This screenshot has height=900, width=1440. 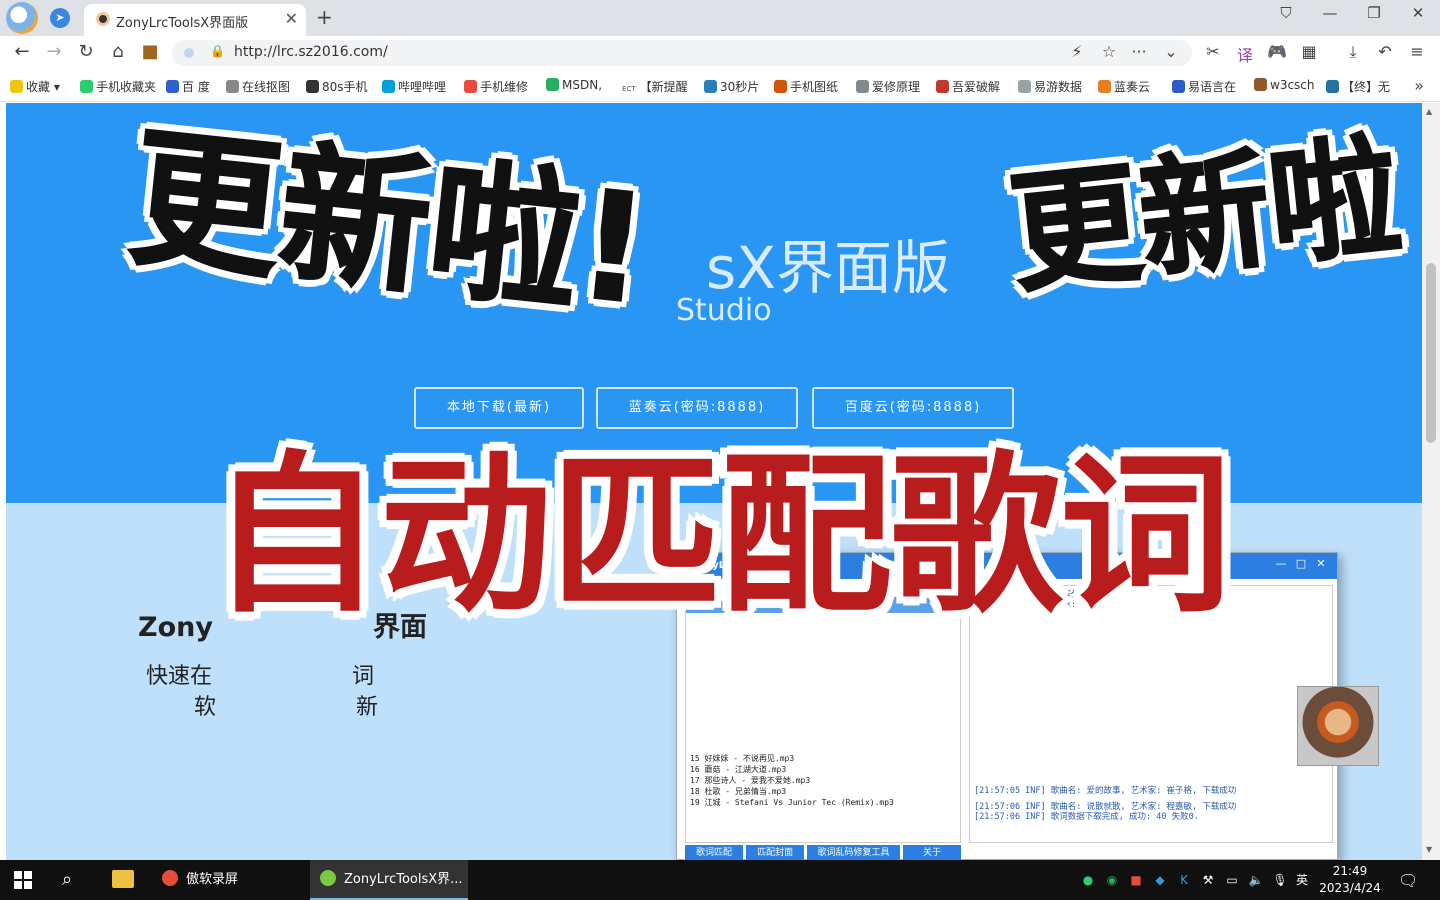 What do you see at coordinates (1353, 52) in the screenshot?
I see `download-icon: ⤓` at bounding box center [1353, 52].